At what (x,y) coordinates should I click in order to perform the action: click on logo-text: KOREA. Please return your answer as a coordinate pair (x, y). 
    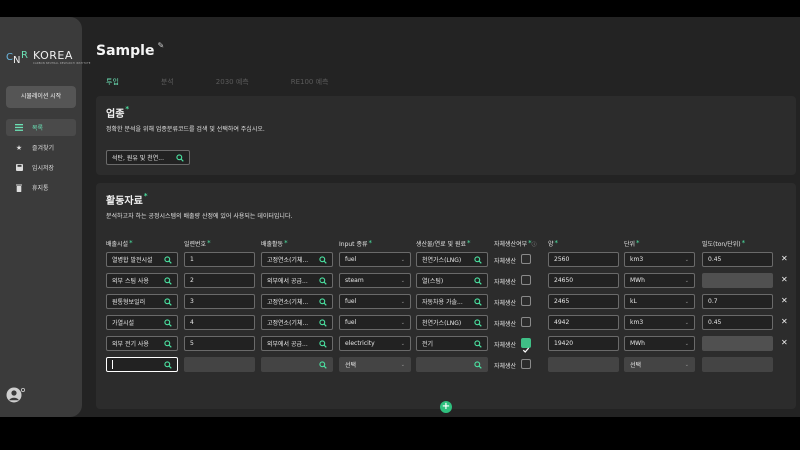
    Looking at the image, I should click on (53, 55).